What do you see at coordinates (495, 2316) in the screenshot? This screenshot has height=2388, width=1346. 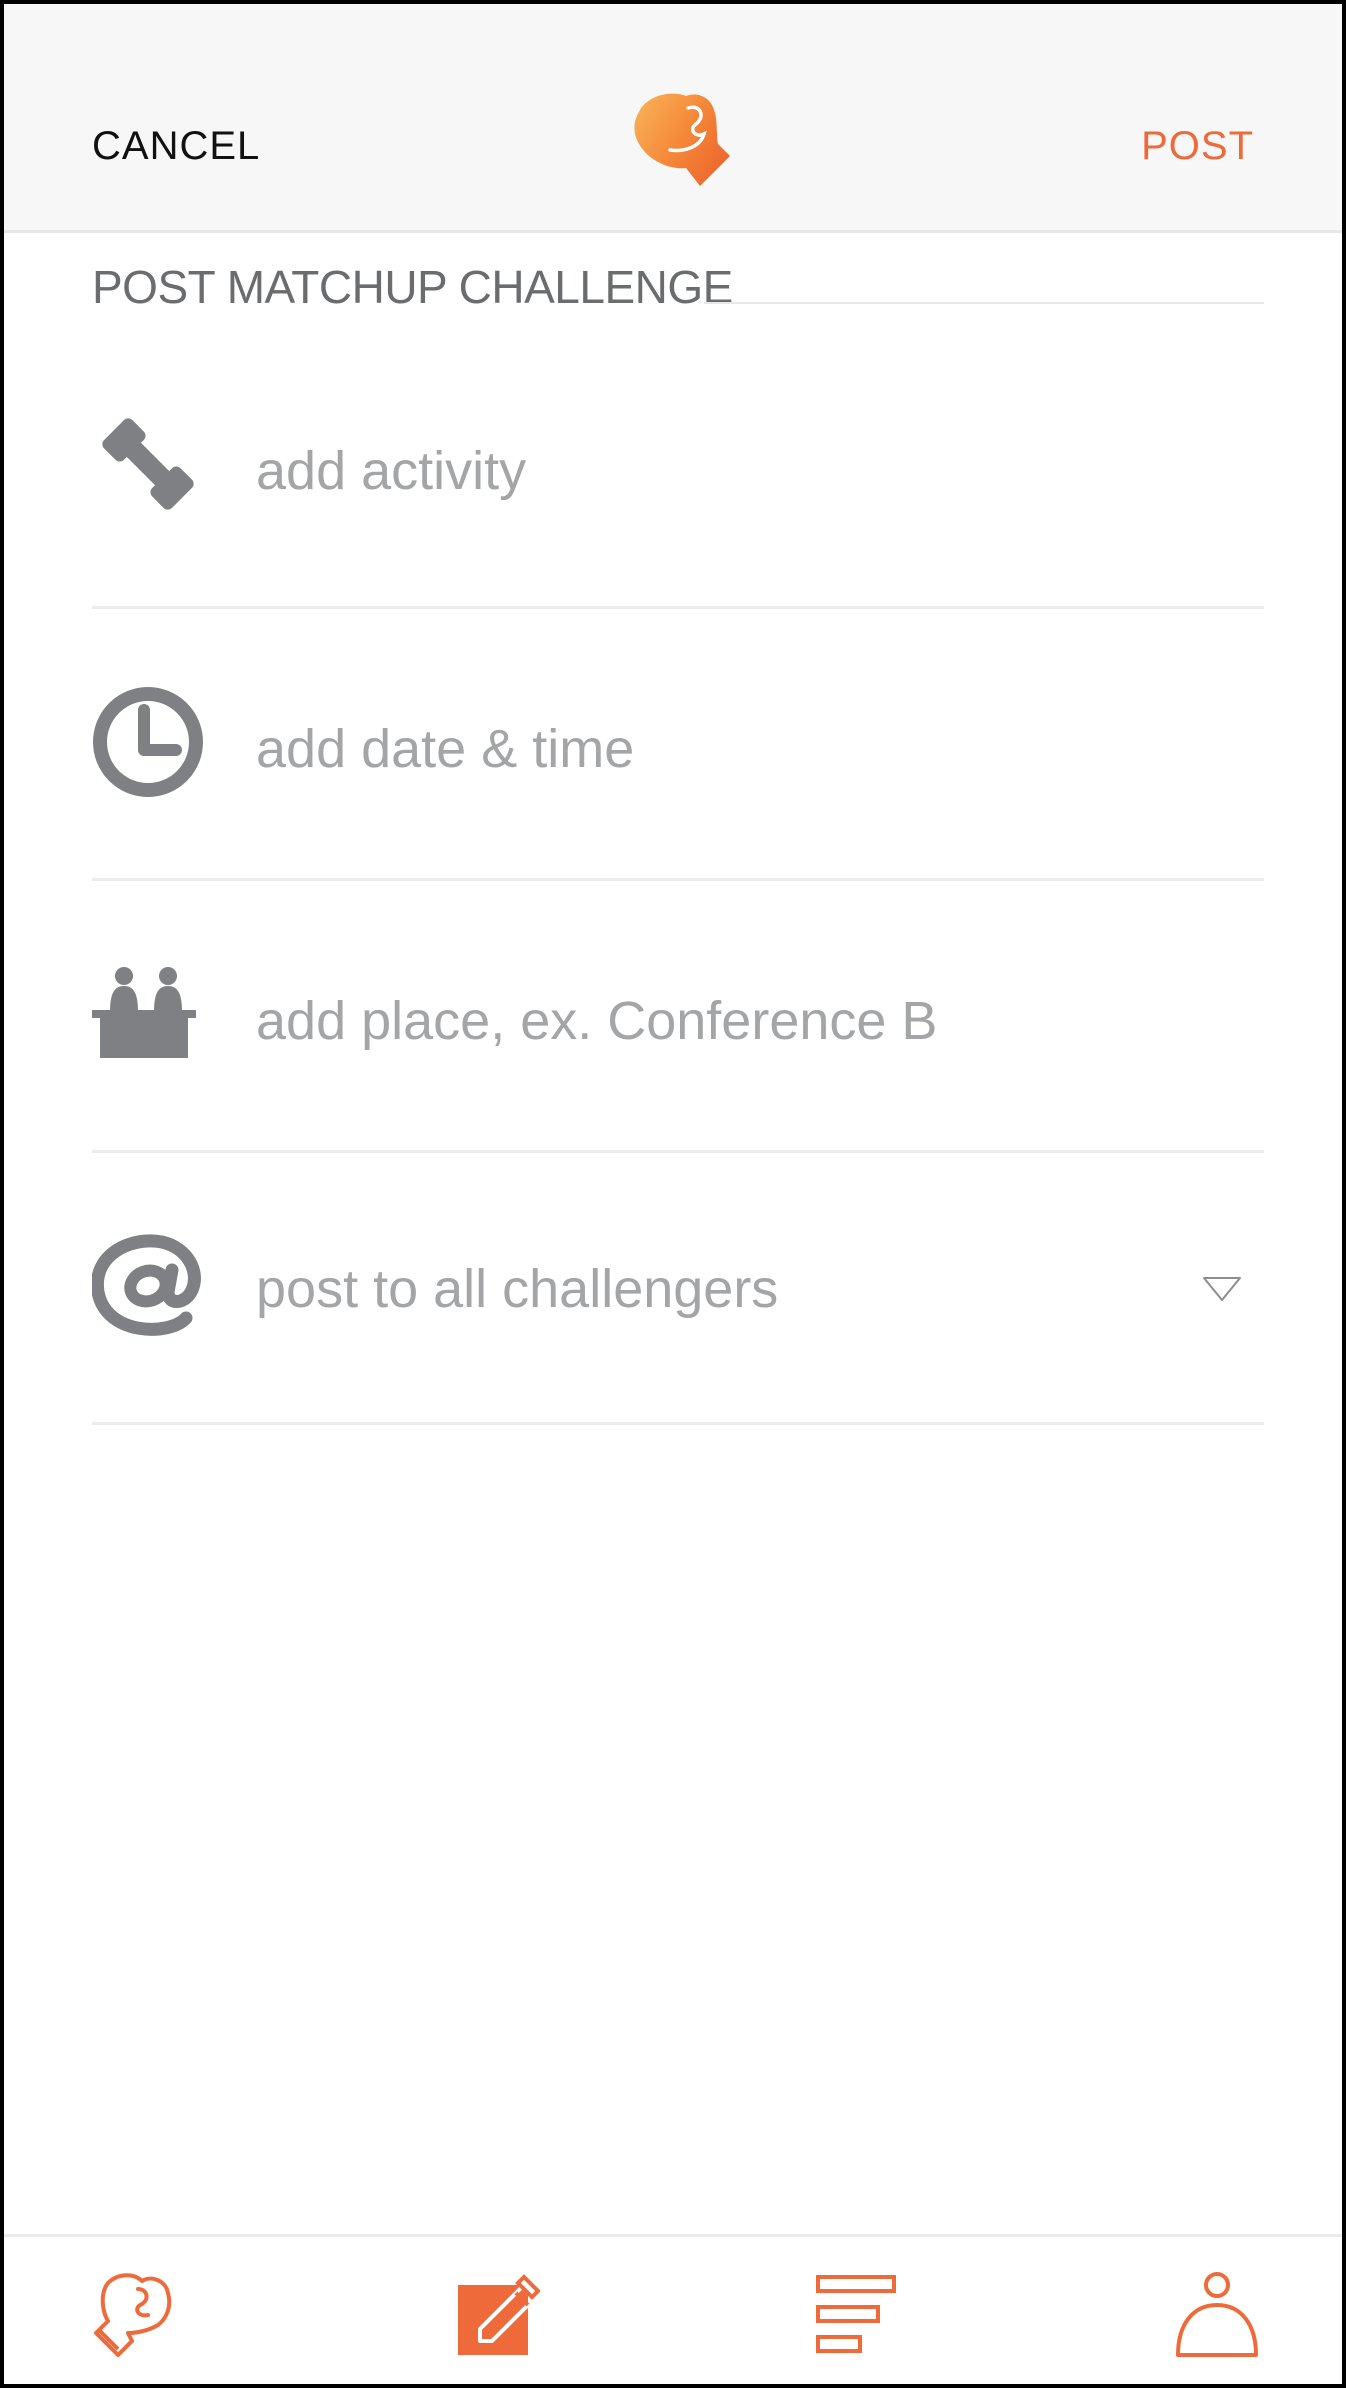 I see `compose-icon` at bounding box center [495, 2316].